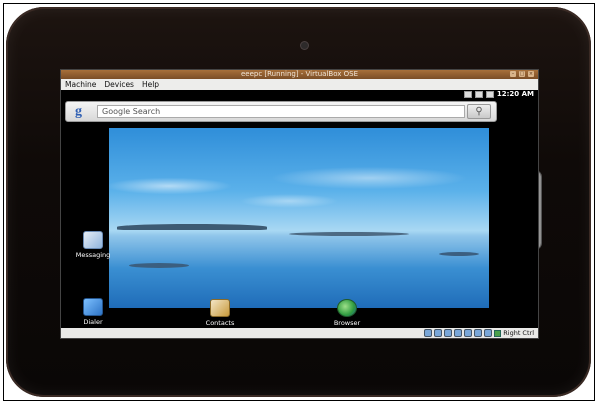 This screenshot has height=406, width=600. I want to click on network-icon, so click(458, 333).